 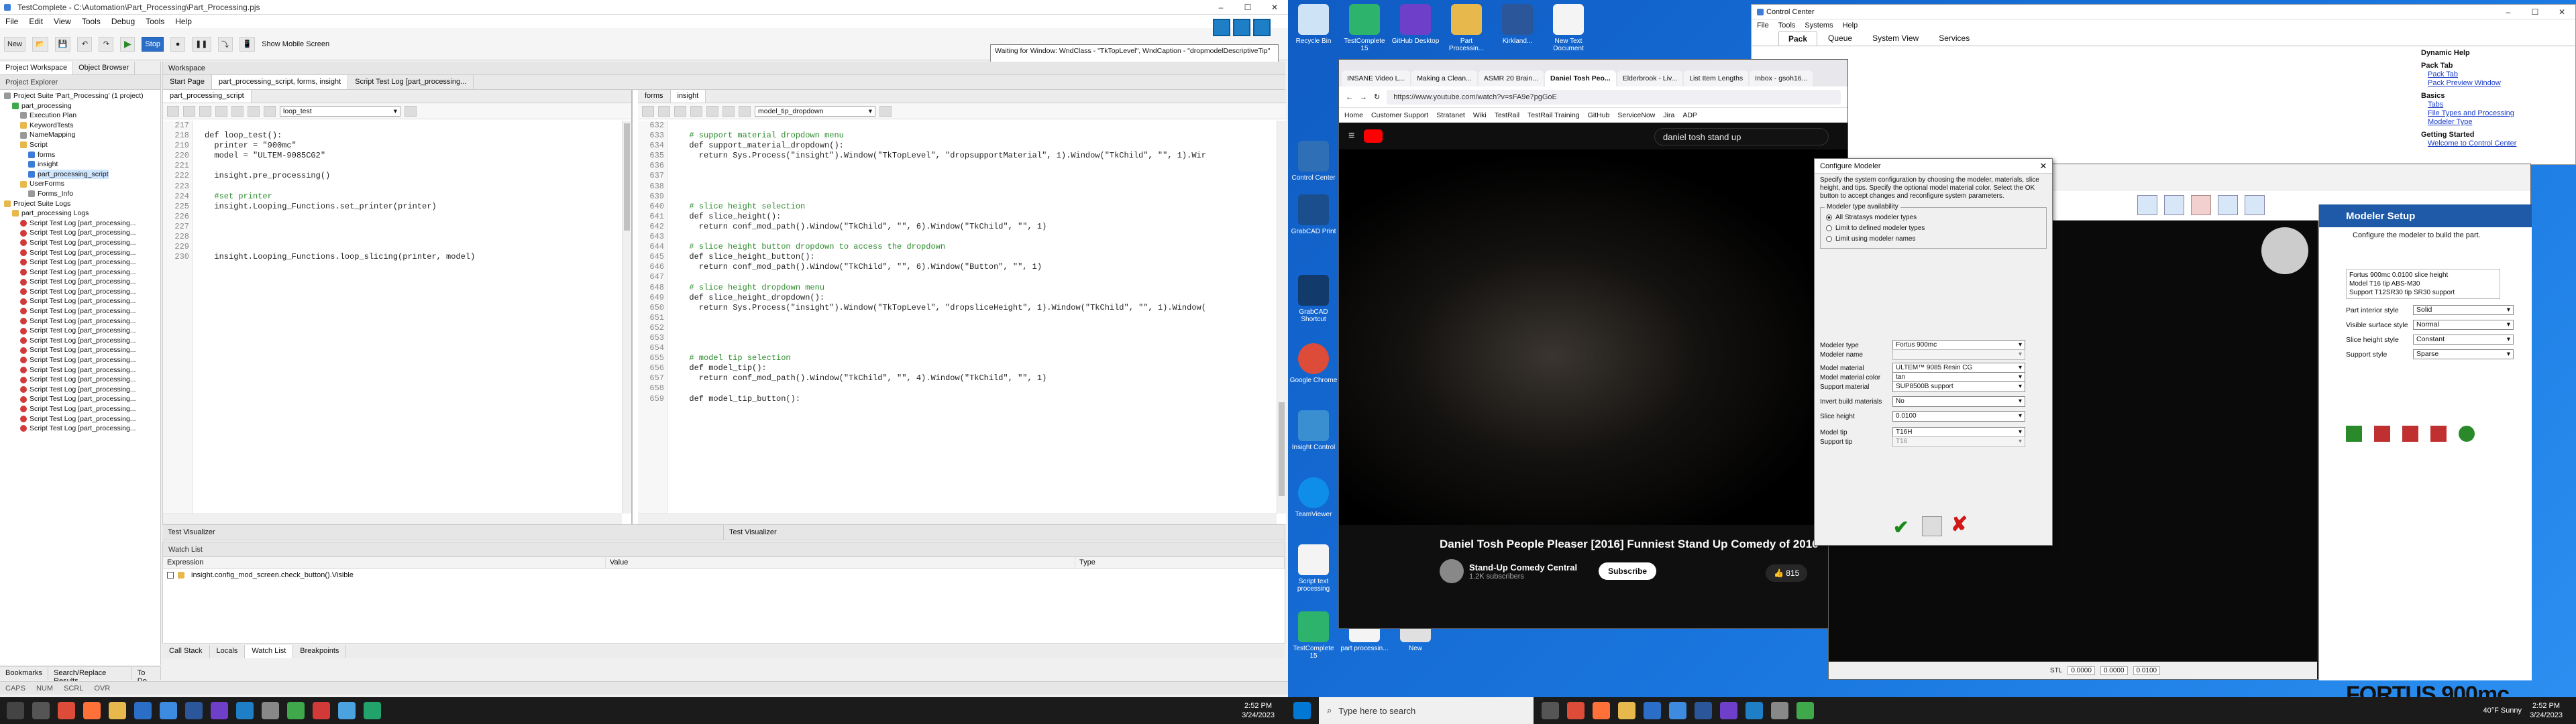 What do you see at coordinates (225, 44) in the screenshot?
I see `step-icon: ⤵` at bounding box center [225, 44].